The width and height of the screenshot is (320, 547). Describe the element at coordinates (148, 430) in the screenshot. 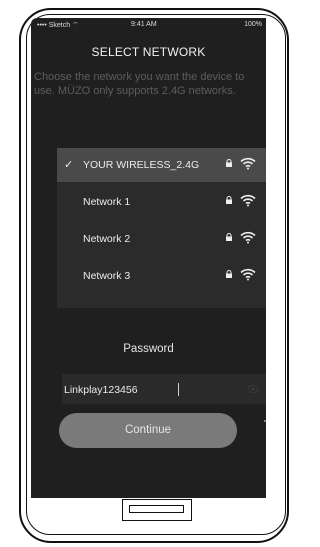

I see `continue-button: Continue` at that location.